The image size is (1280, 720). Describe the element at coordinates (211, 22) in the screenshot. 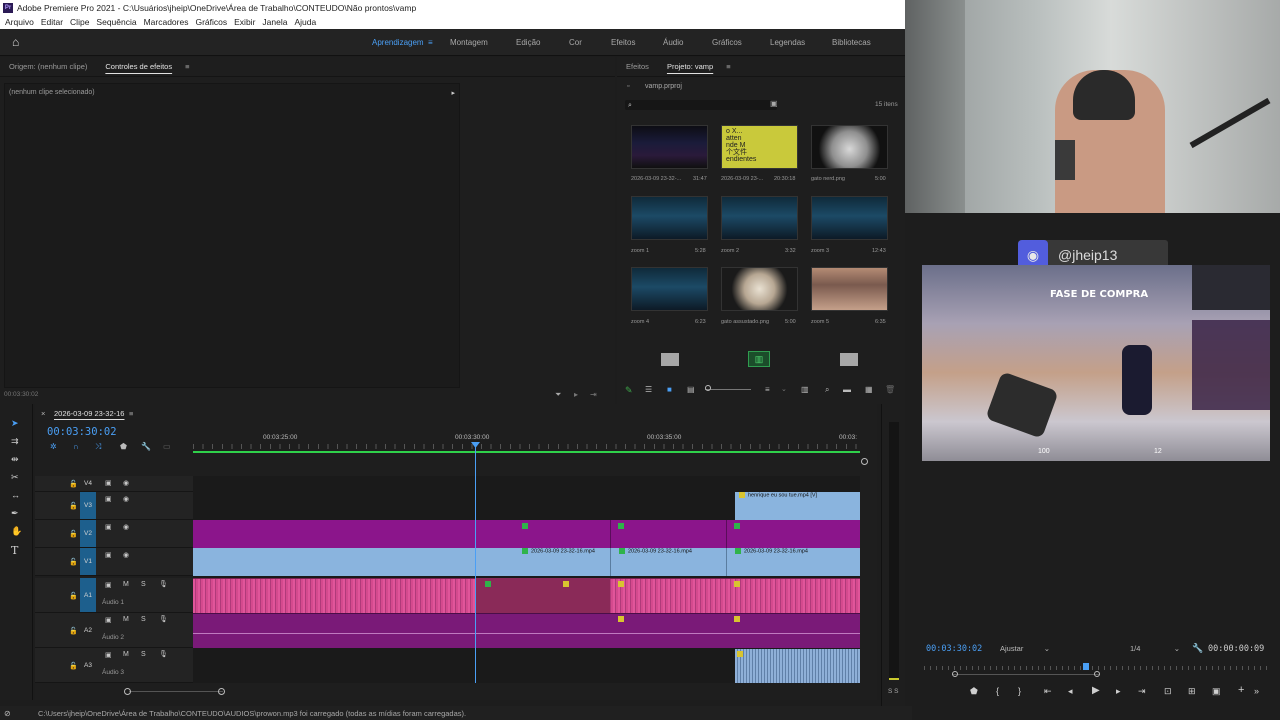

I see `menu-graficos: Gráficos` at that location.